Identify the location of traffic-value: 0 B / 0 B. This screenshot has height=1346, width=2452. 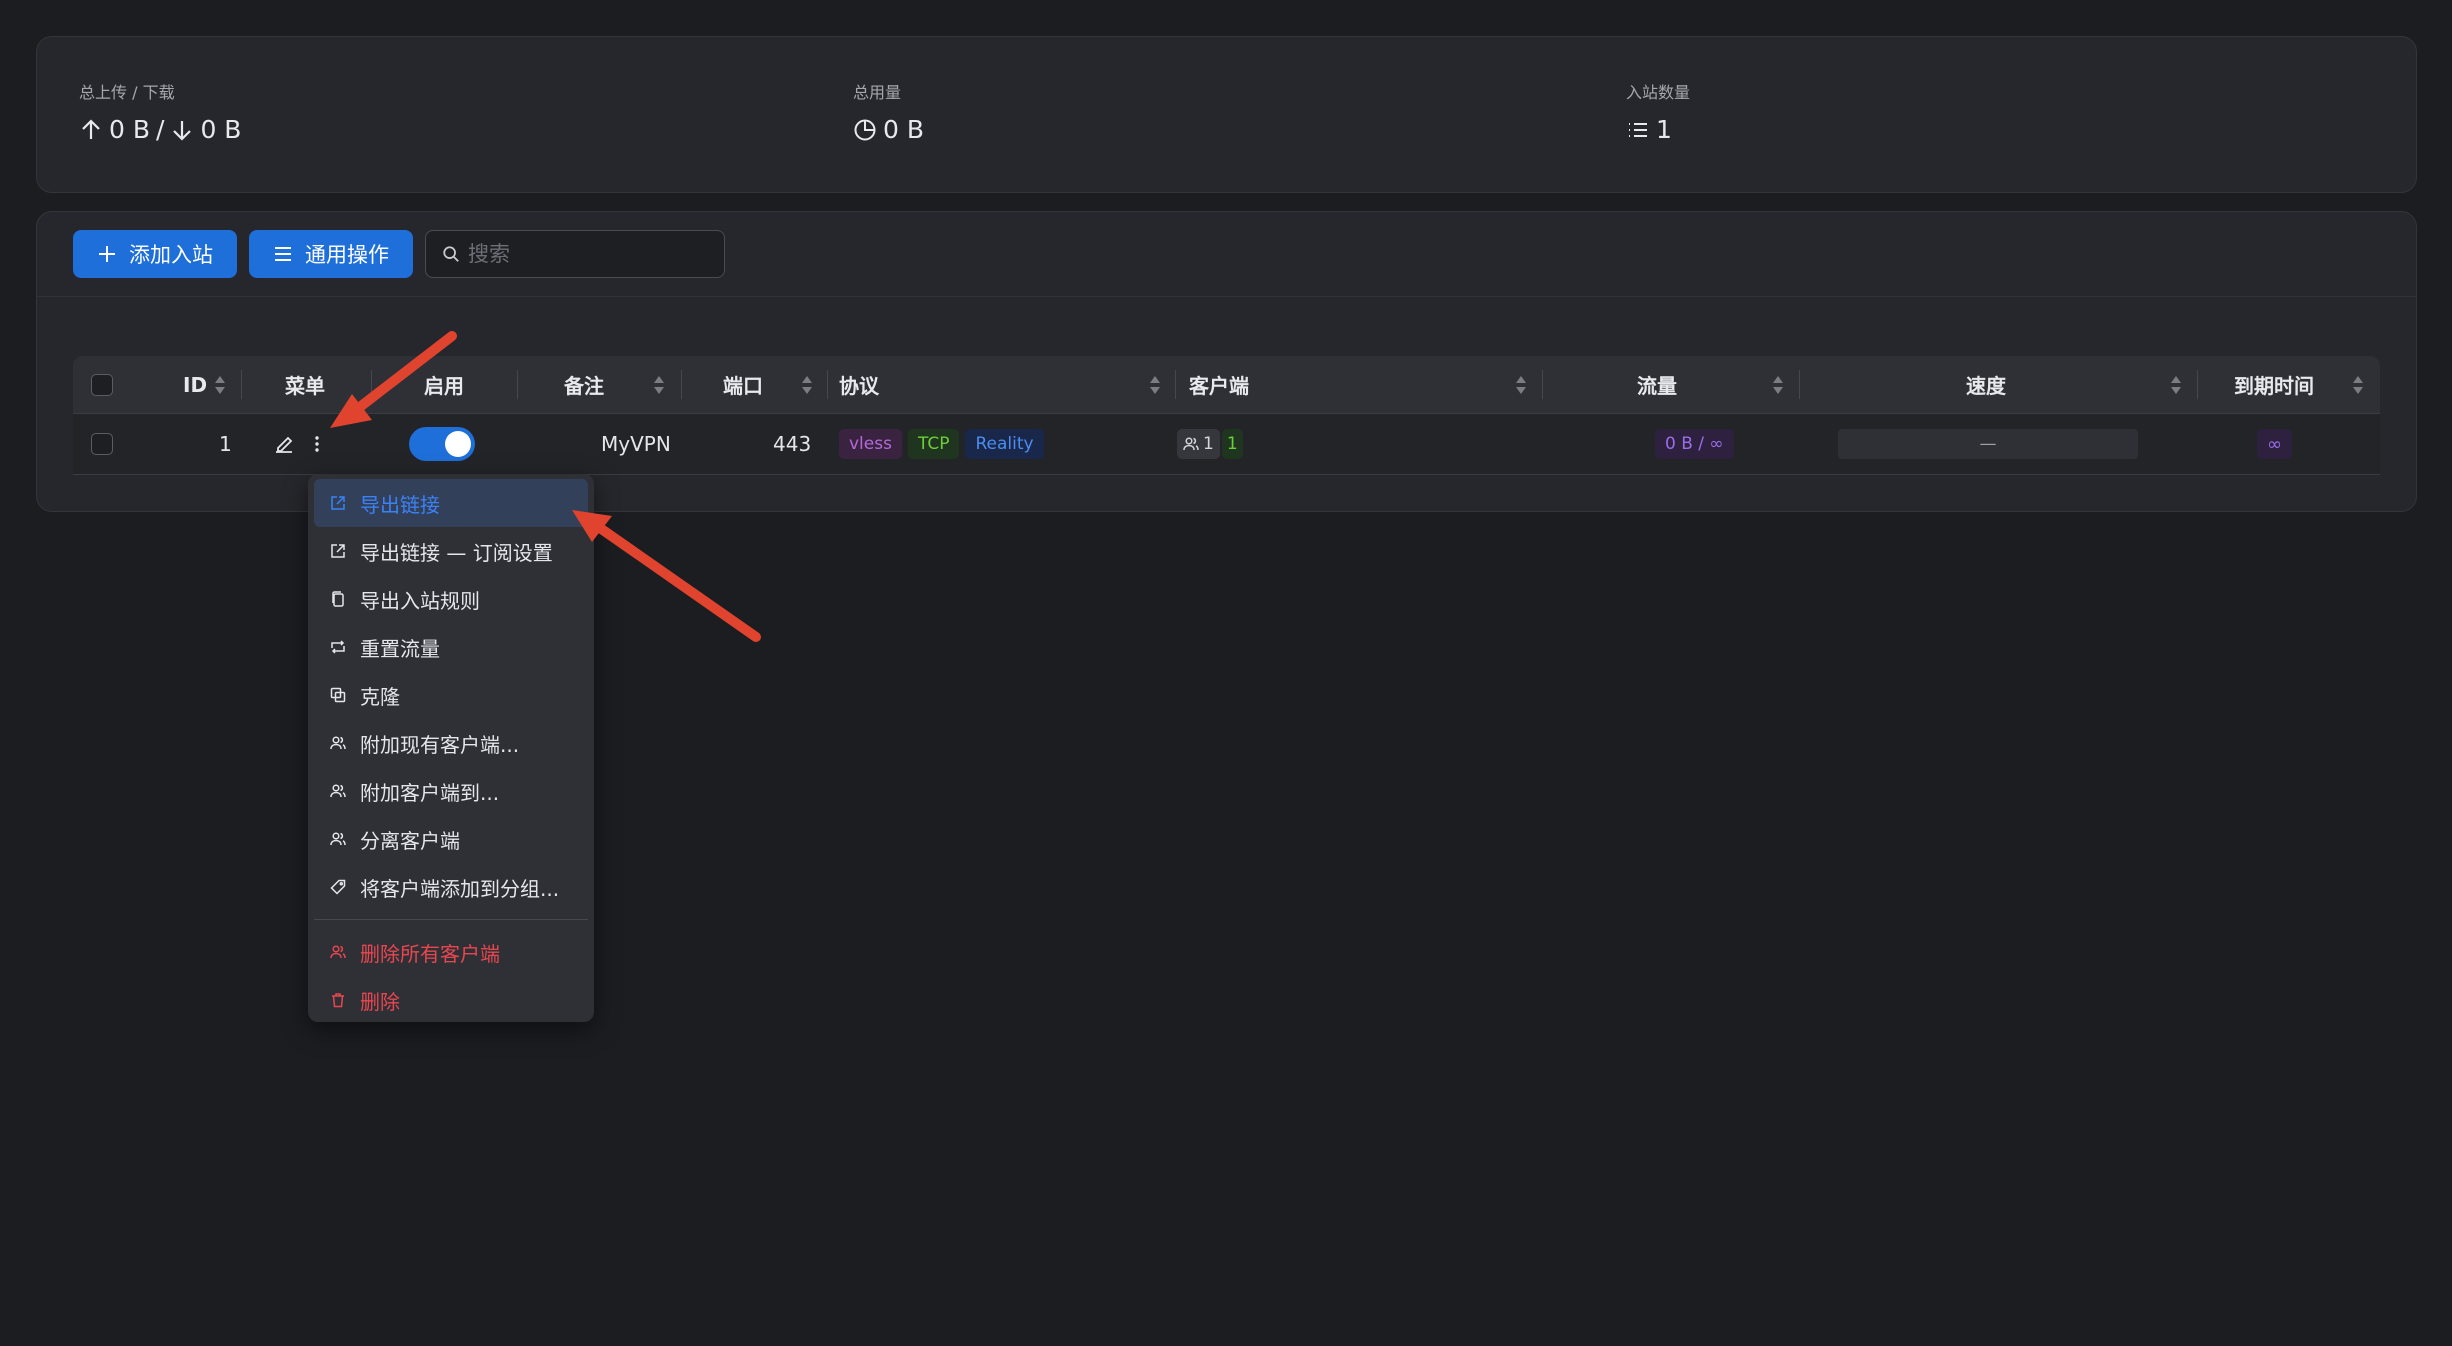
(160, 129).